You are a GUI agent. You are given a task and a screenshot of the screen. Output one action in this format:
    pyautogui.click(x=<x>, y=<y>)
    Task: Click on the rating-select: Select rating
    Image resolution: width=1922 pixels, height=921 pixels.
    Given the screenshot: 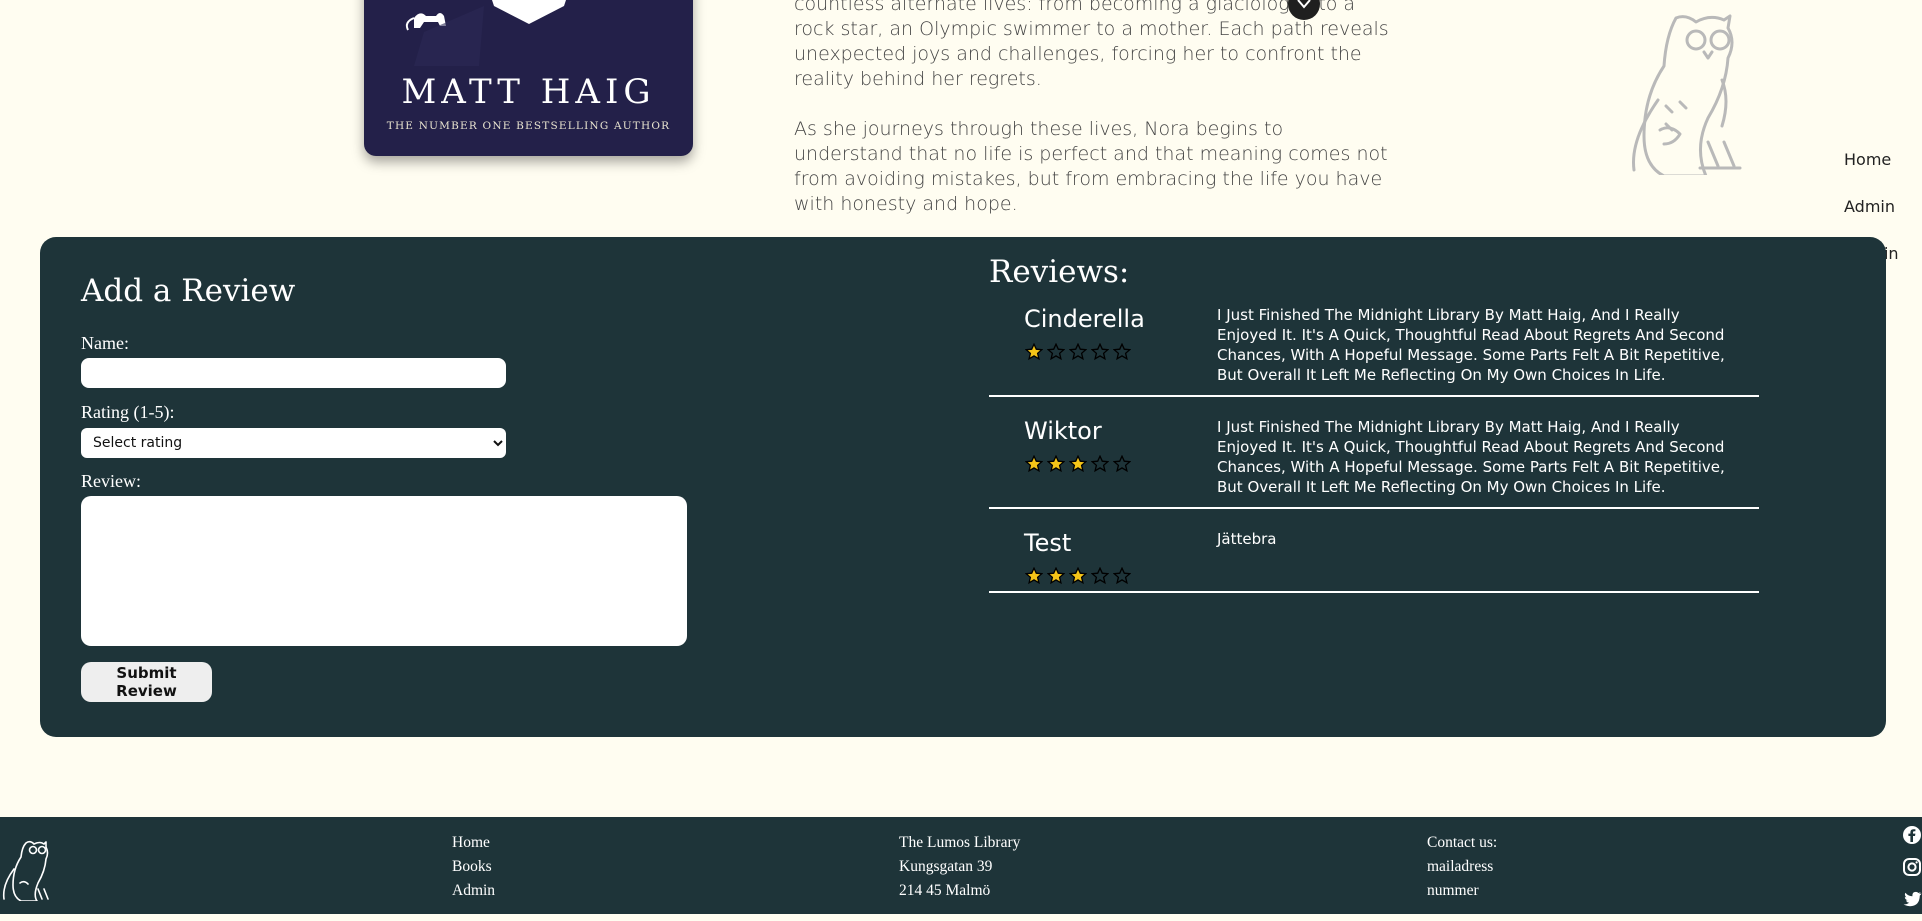 What is the action you would take?
    pyautogui.click(x=293, y=443)
    